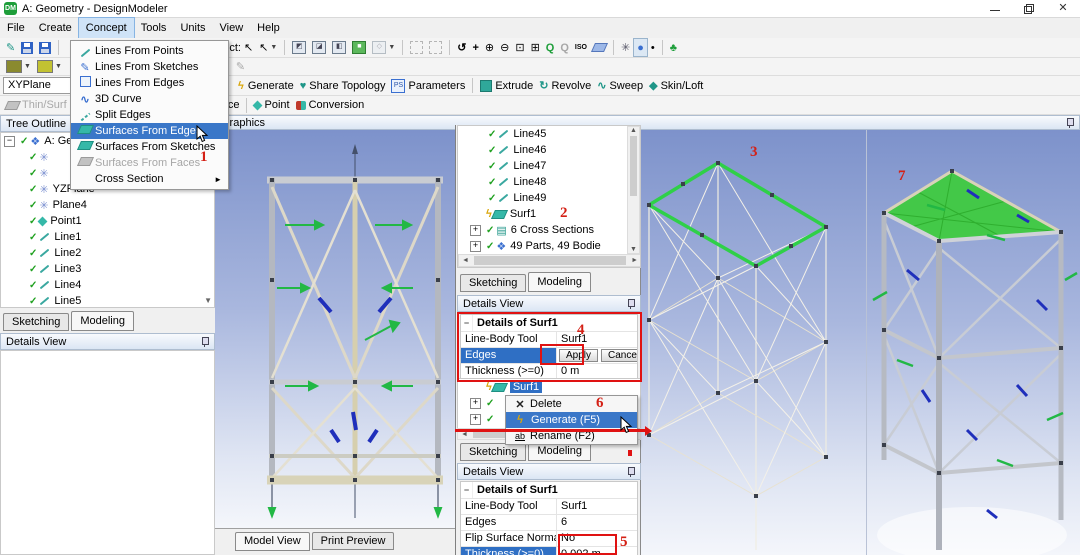 The height and width of the screenshot is (555, 1080). What do you see at coordinates (549, 387) in the screenshot?
I see `tree-item-surf1-selected: ϟ Surf1` at bounding box center [549, 387].